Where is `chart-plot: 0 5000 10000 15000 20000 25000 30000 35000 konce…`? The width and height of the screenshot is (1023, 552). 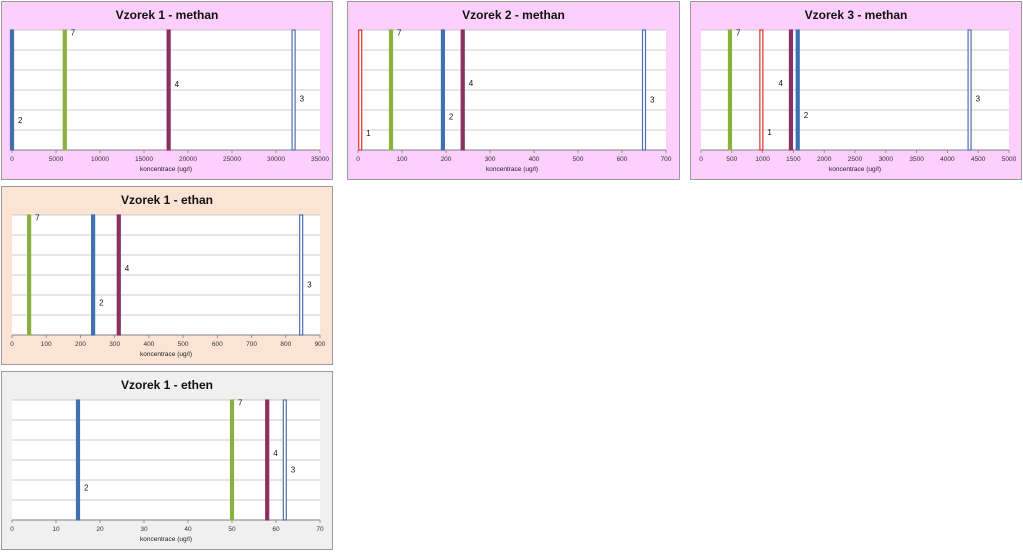
chart-plot: 0 5000 10000 15000 20000 25000 30000 35000 konce… is located at coordinates (169, 100).